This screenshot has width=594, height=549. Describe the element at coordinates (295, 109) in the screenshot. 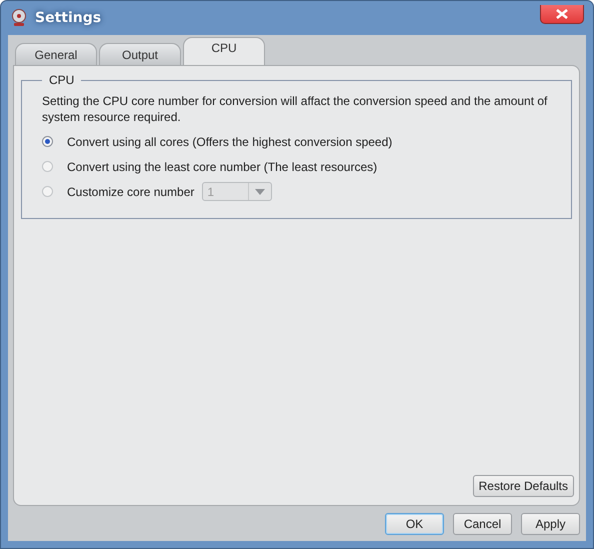

I see `description-text: Setting the CPU core number for conversion will affact the conversion speed and the amount of system resource required.` at that location.